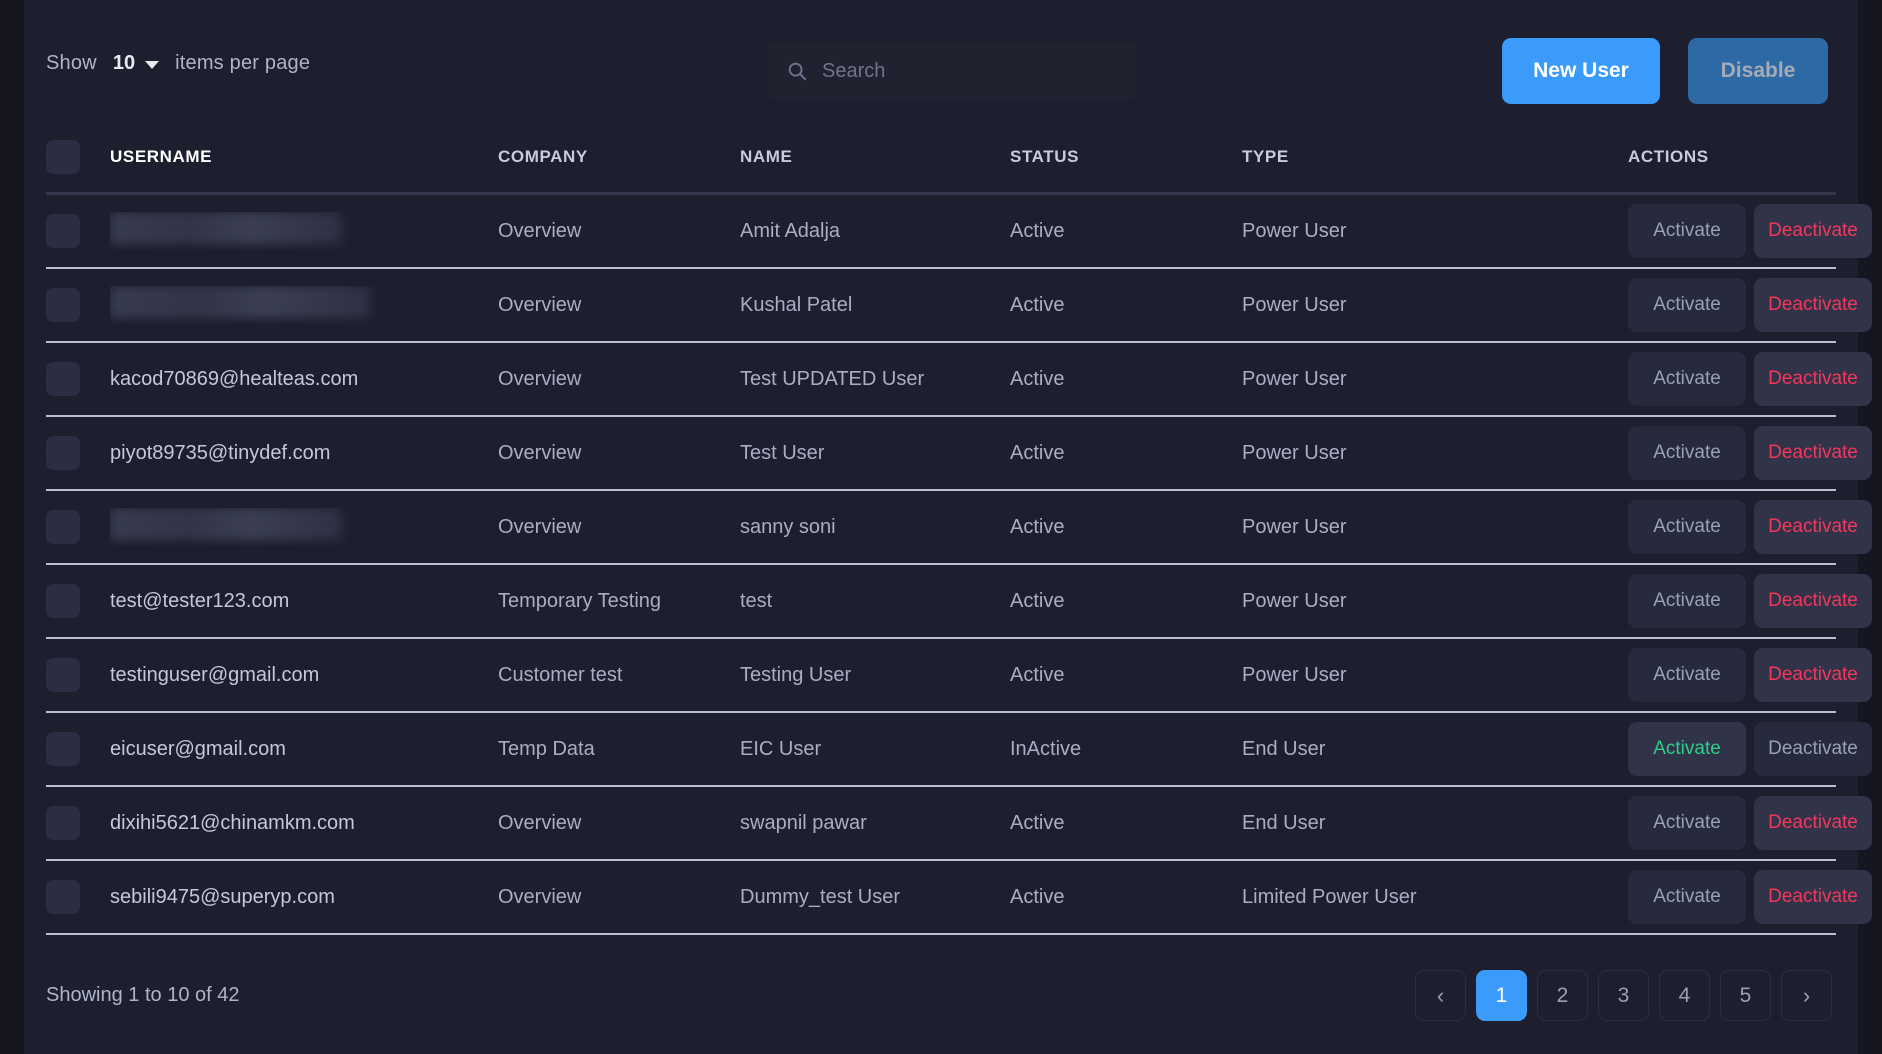 The height and width of the screenshot is (1054, 1882). Describe the element at coordinates (788, 526) in the screenshot. I see `cell-name: sanny soni` at that location.